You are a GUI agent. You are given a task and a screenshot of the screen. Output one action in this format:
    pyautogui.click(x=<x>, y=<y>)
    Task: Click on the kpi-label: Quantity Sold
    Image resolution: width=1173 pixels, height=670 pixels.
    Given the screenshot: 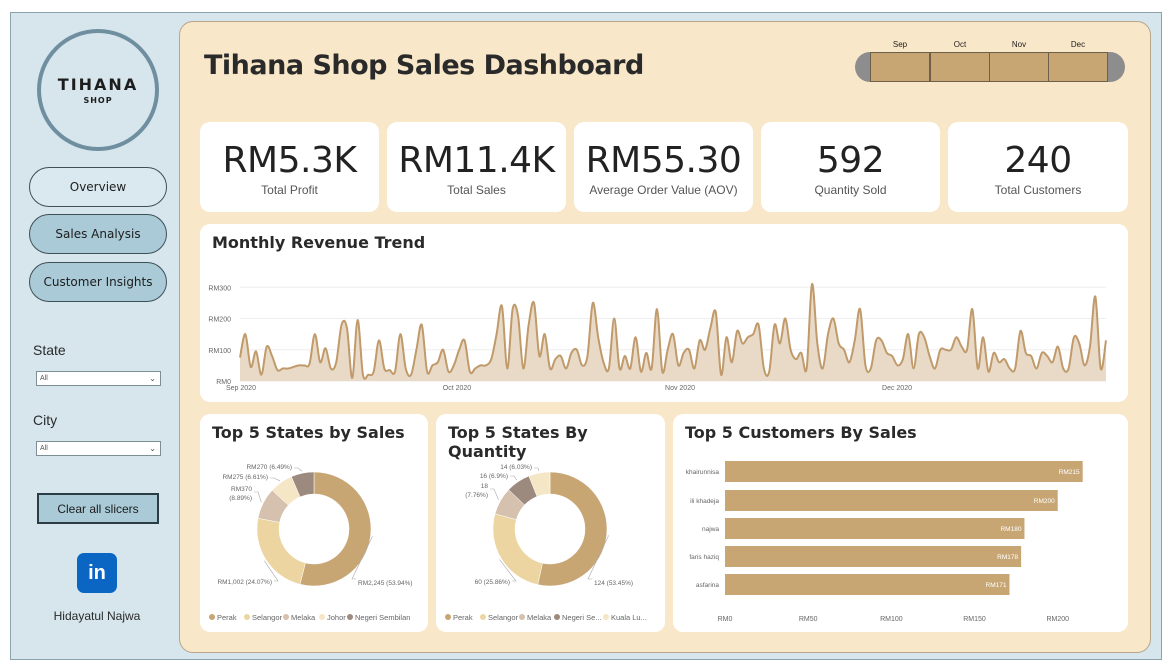 What is the action you would take?
    pyautogui.click(x=850, y=190)
    